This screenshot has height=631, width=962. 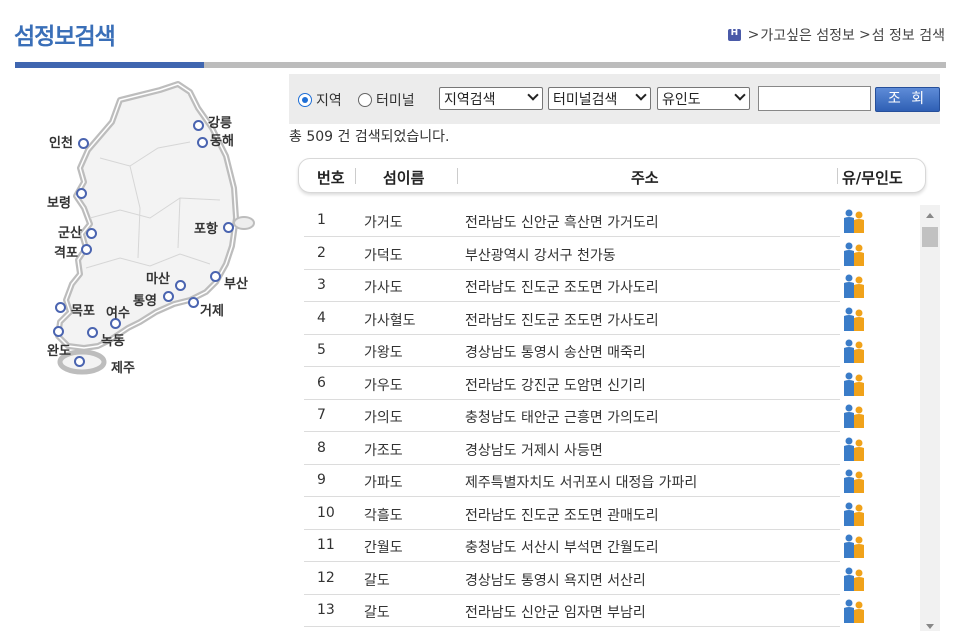 What do you see at coordinates (326, 577) in the screenshot?
I see `row-number: 12` at bounding box center [326, 577].